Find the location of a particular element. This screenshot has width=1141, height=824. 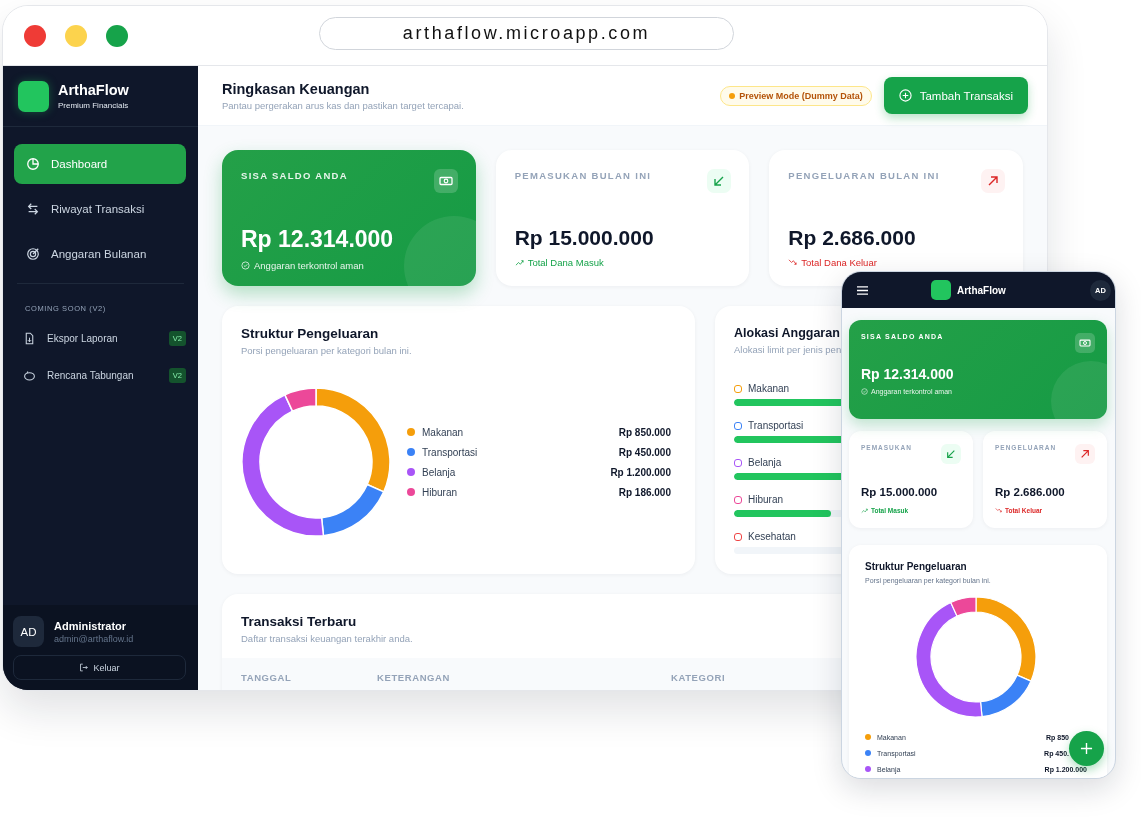

file-icon is located at coordinates (29, 338).